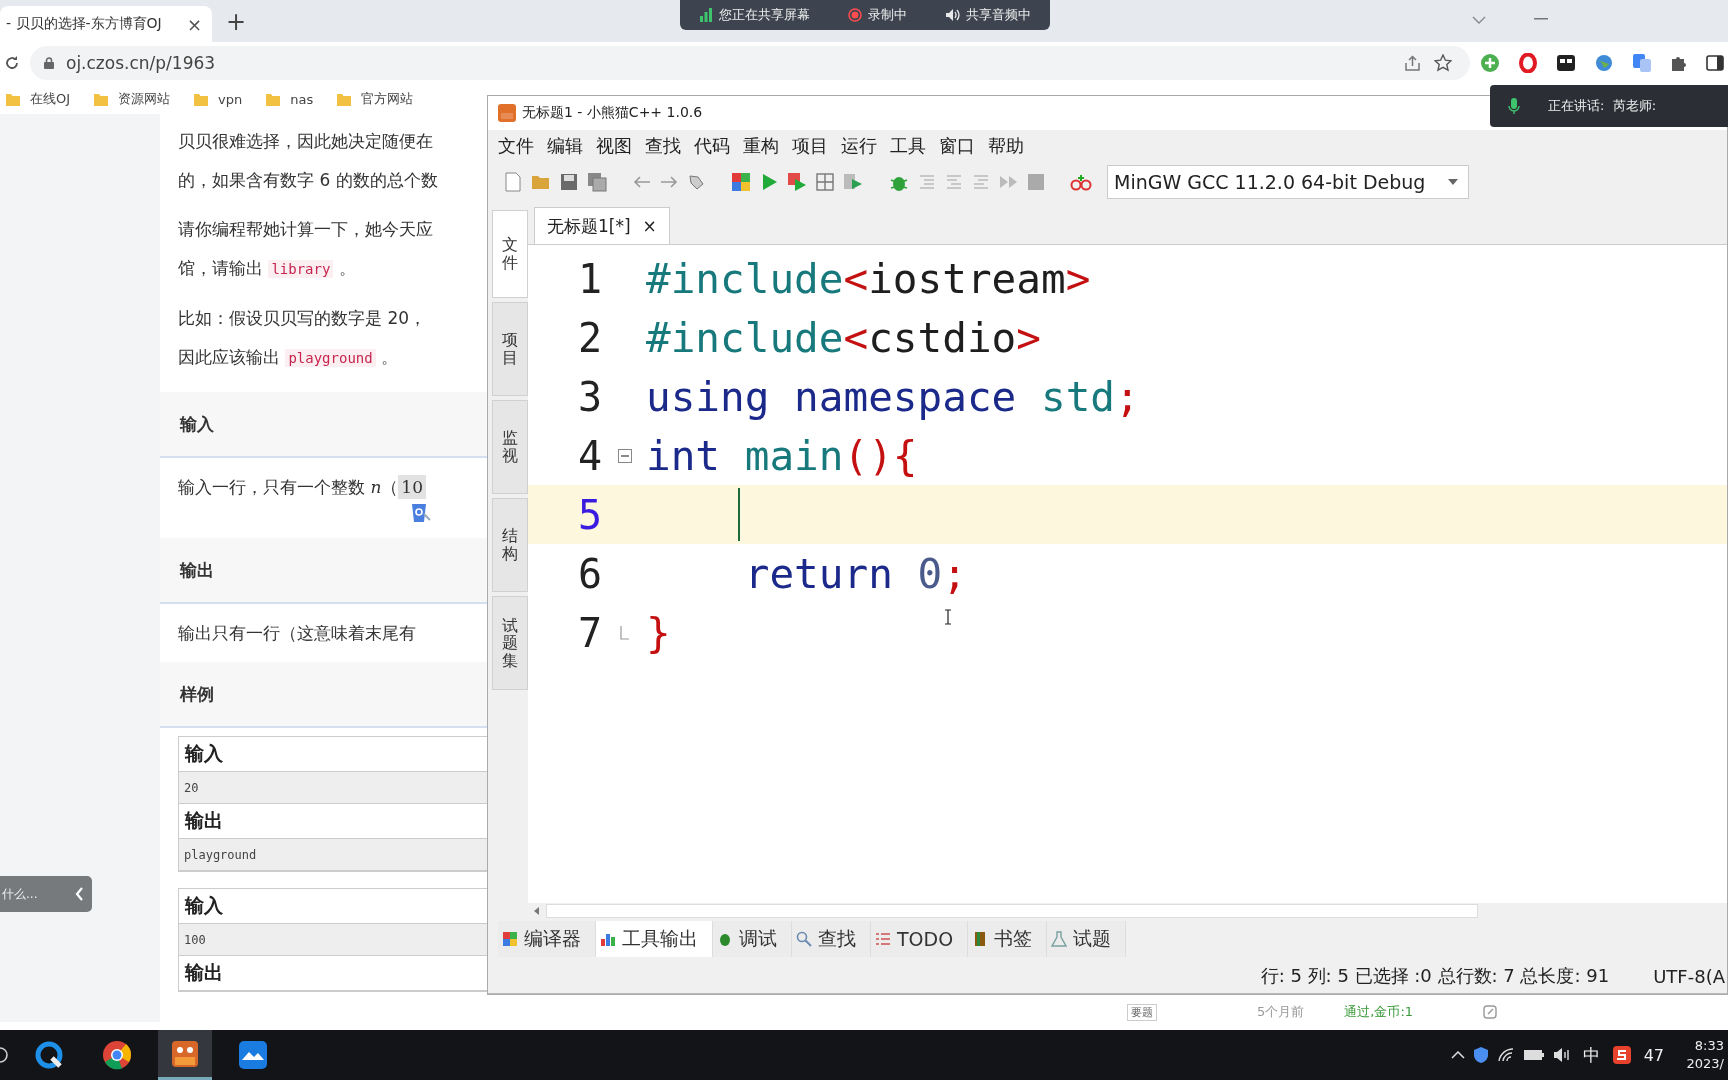 This screenshot has width=1728, height=1080. I want to click on speaking-label: 正在讲话: 芮老师:, so click(1602, 106).